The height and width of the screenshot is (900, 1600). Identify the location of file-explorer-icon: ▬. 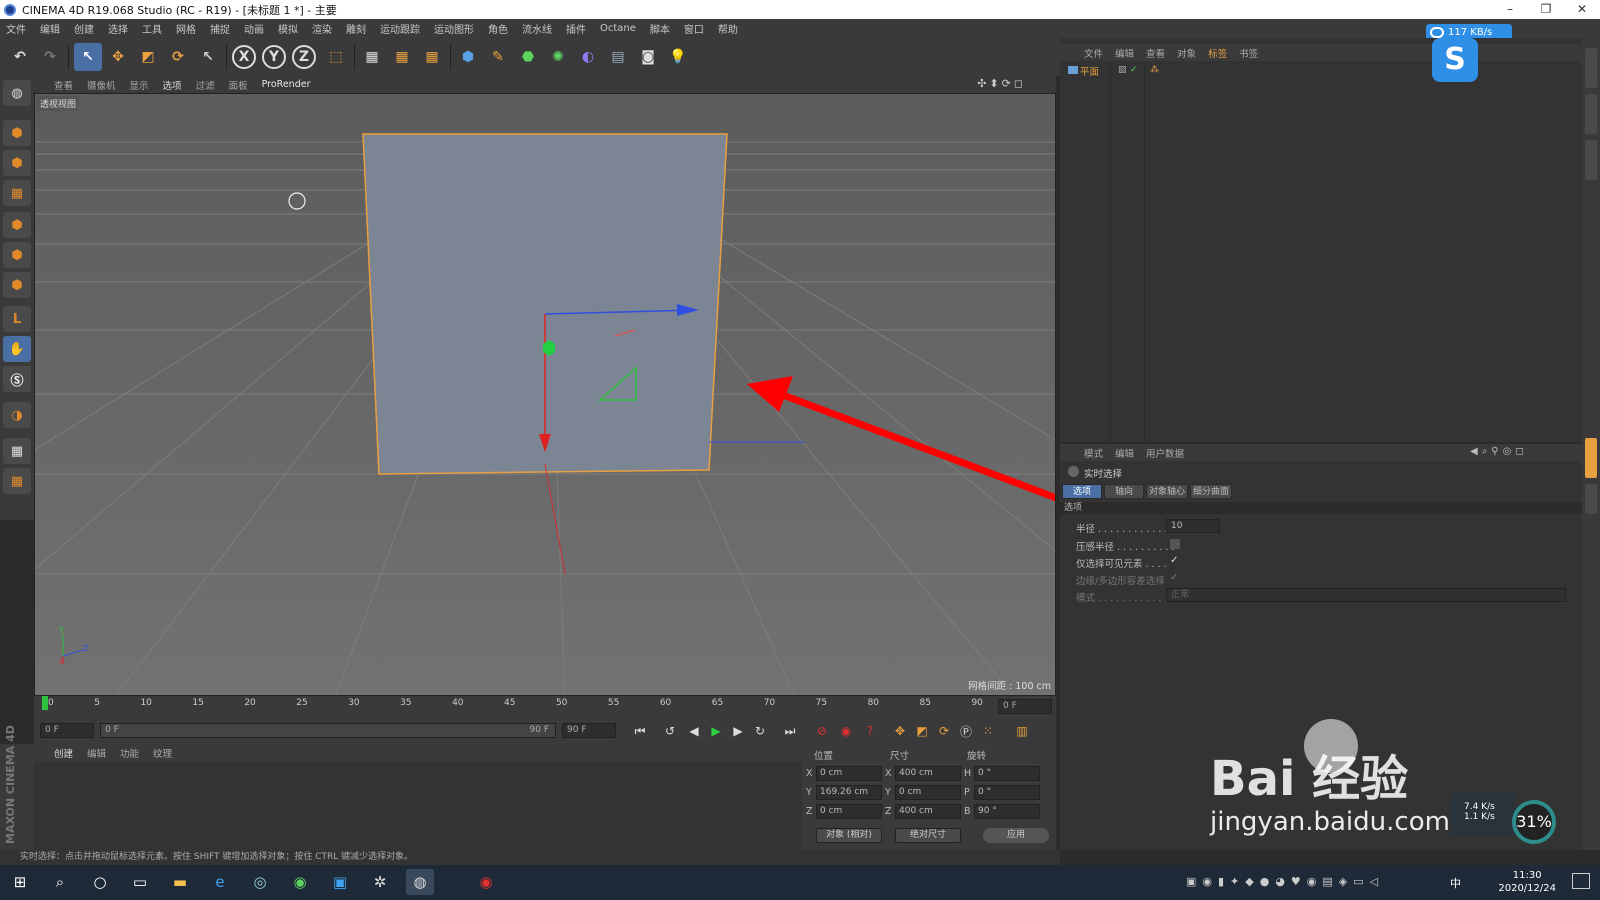
(180, 882).